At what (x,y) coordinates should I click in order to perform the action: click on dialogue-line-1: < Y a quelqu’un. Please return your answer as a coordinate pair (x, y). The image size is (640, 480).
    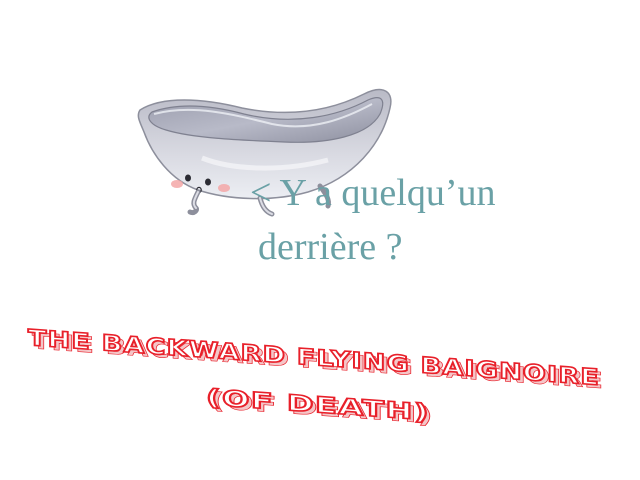
    Looking at the image, I should click on (373, 193).